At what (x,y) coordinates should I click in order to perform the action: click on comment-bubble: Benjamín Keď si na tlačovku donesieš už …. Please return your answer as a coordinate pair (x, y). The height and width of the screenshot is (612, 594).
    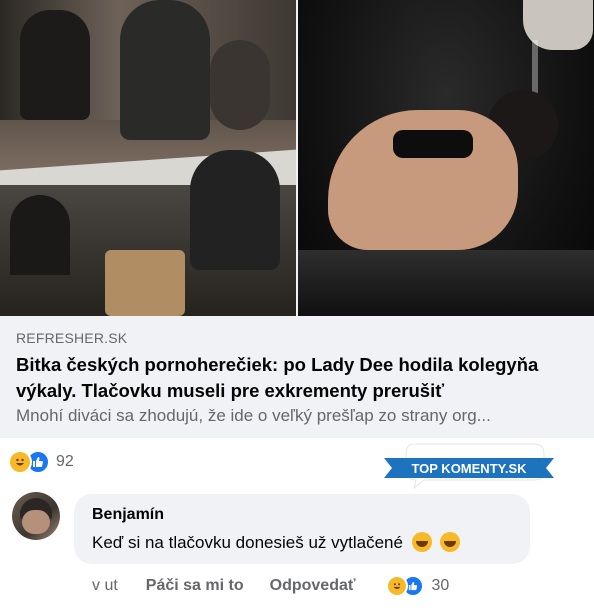
    Looking at the image, I should click on (302, 529).